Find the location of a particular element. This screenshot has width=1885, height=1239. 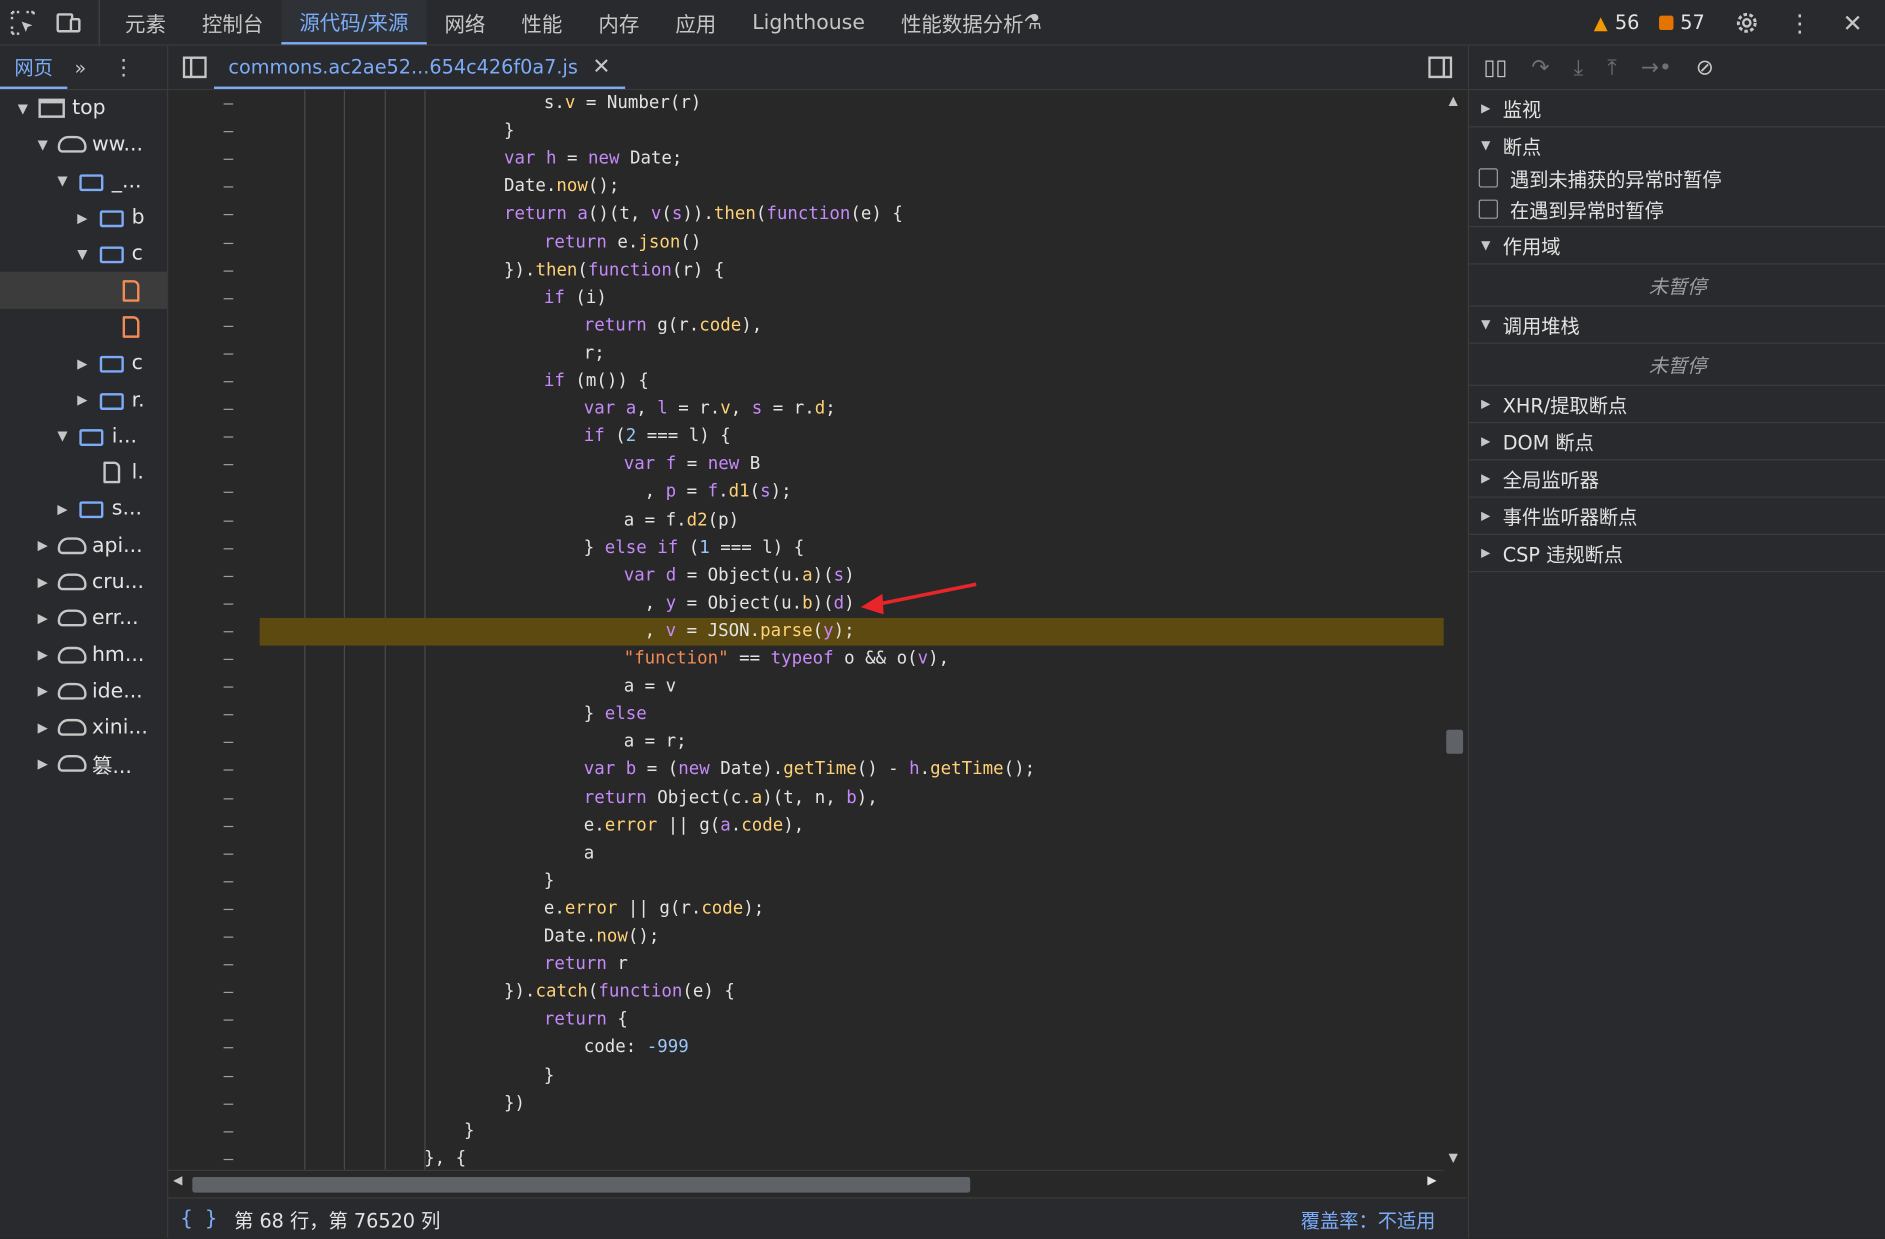

code-line: if (m()) { is located at coordinates (994, 382).